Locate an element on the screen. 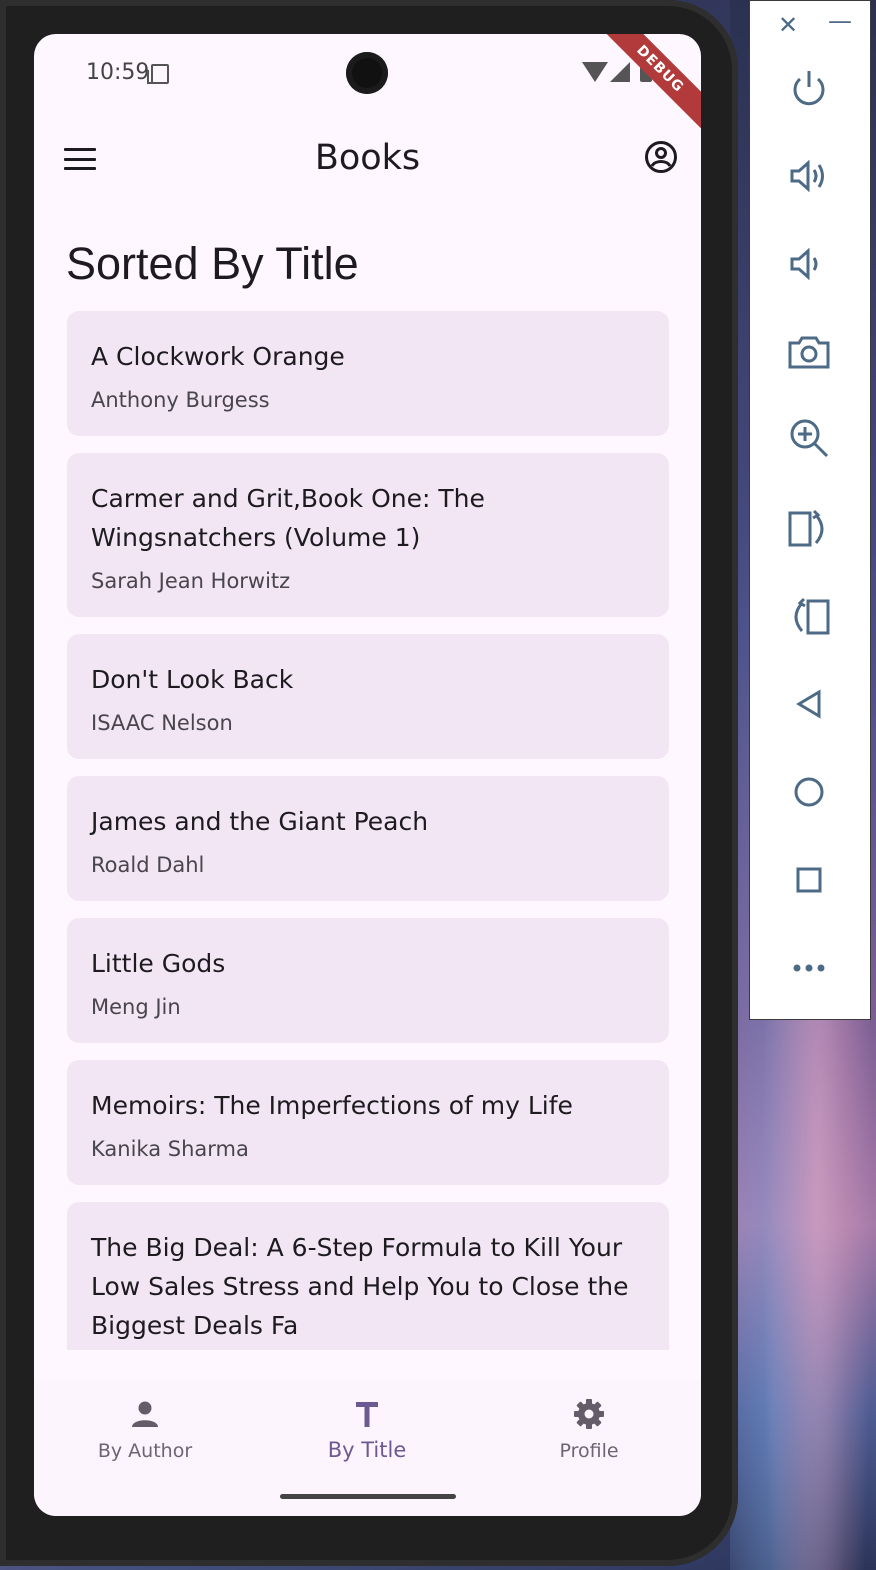 The width and height of the screenshot is (876, 1570). zoom-icon is located at coordinates (809, 438).